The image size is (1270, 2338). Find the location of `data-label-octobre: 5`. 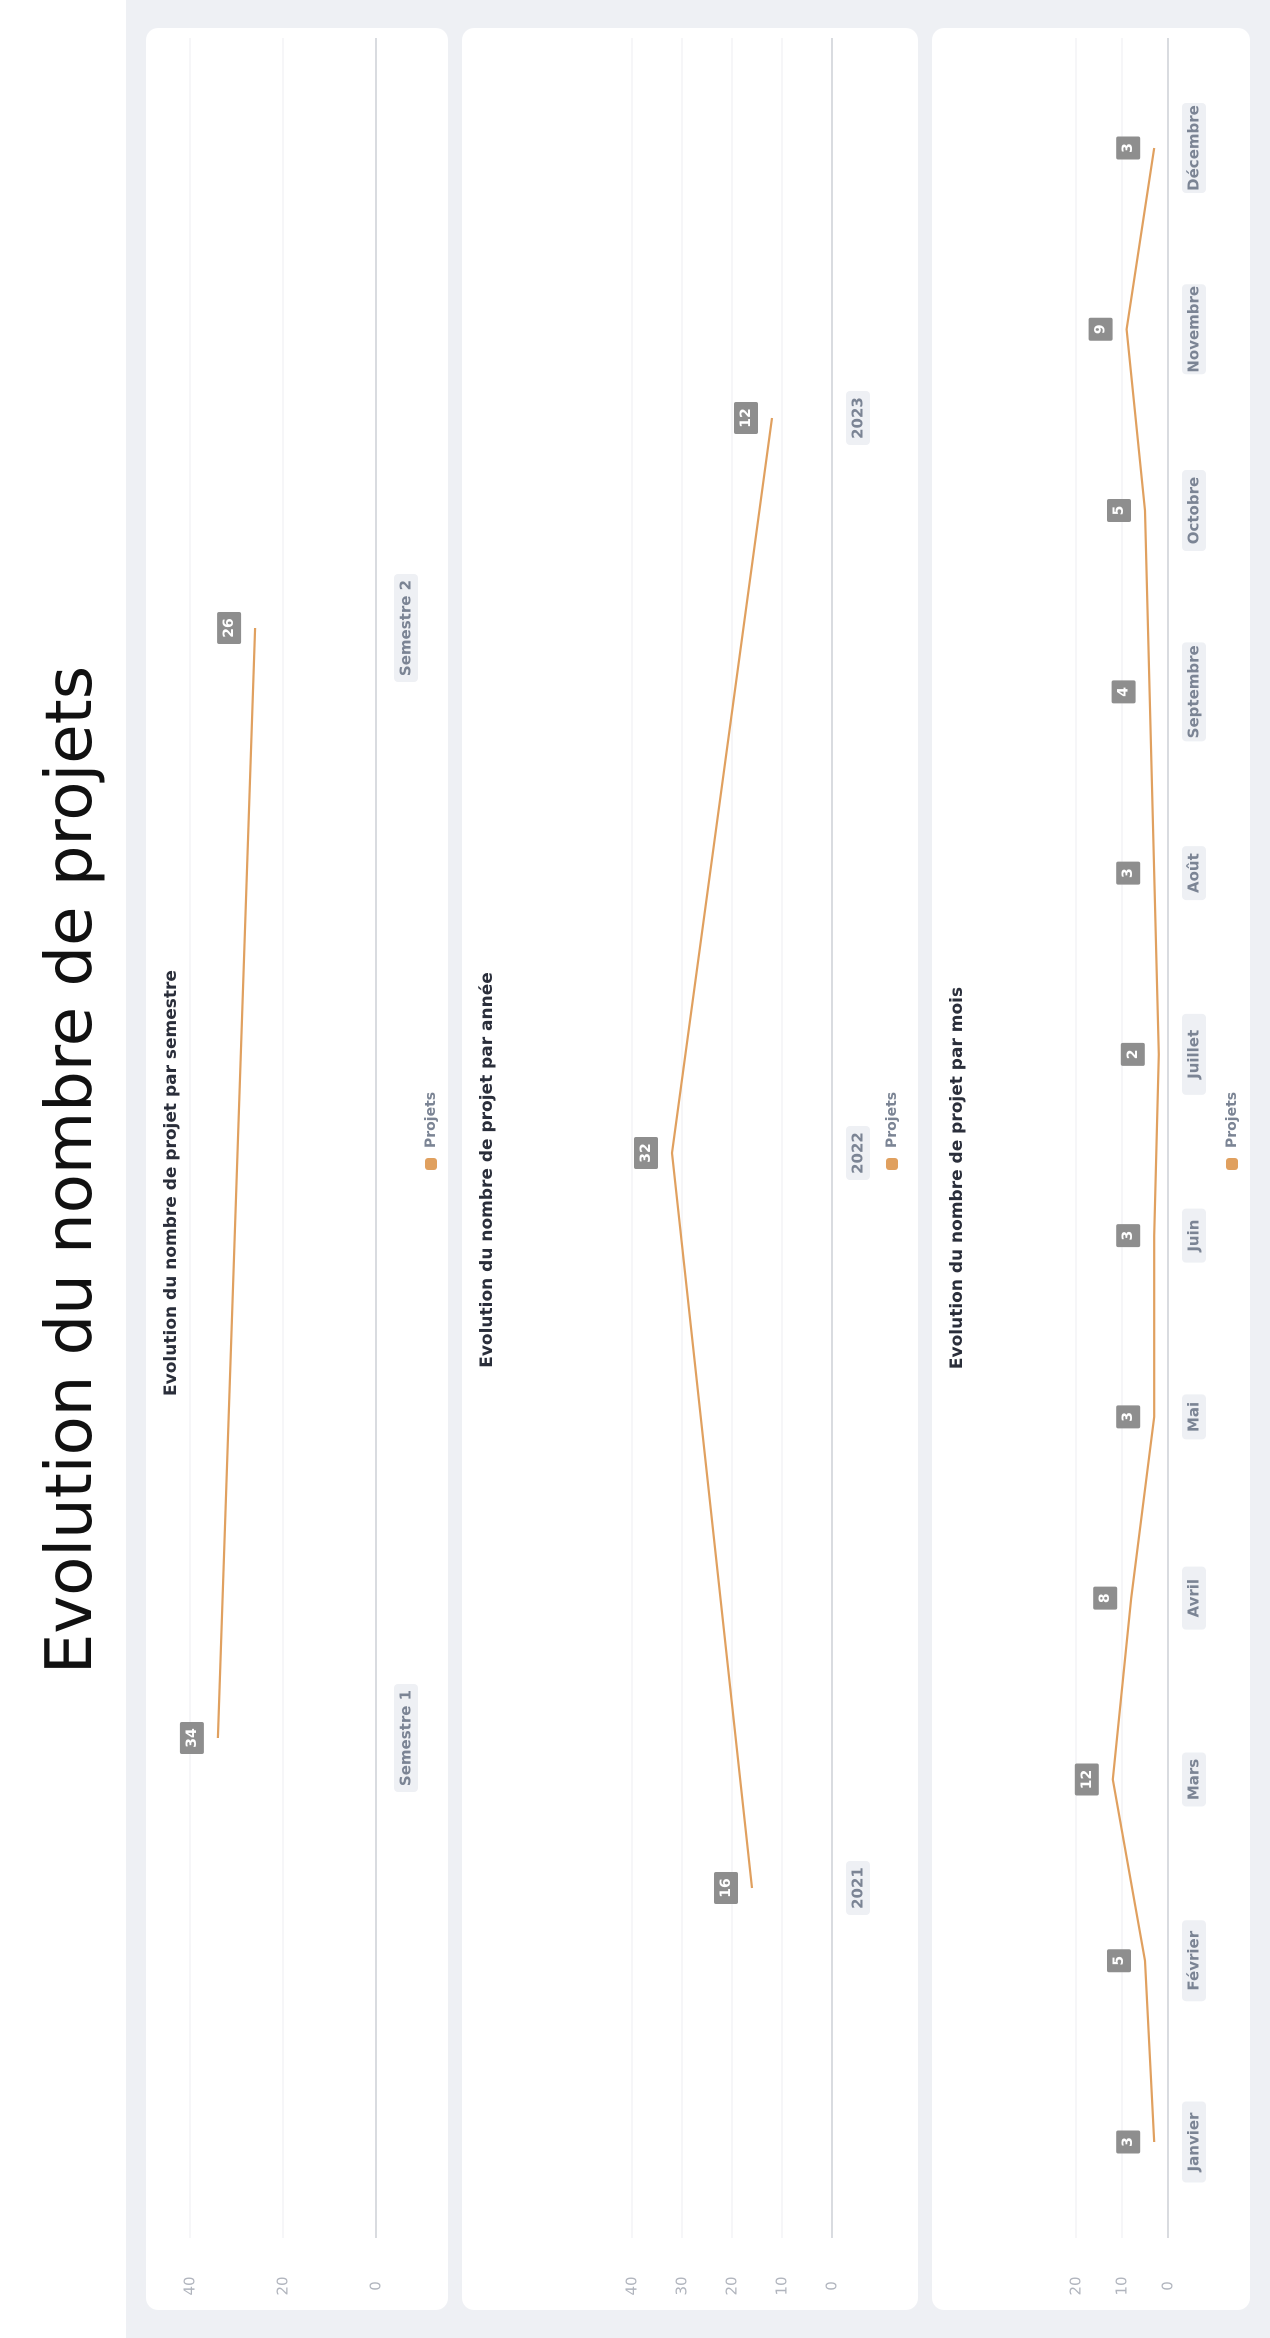

data-label-octobre: 5 is located at coordinates (1119, 511).